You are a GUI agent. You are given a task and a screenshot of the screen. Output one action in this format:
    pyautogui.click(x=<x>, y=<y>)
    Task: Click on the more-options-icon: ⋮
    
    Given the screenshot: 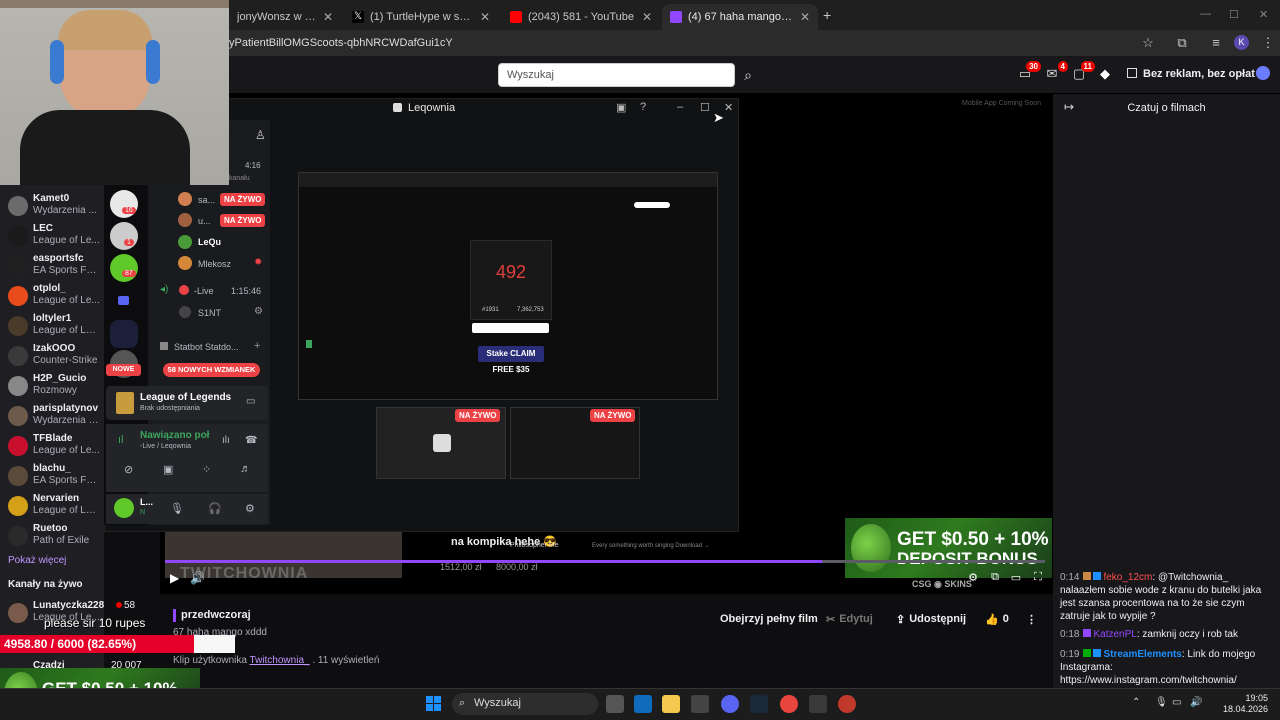 What is the action you would take?
    pyautogui.click(x=1031, y=619)
    